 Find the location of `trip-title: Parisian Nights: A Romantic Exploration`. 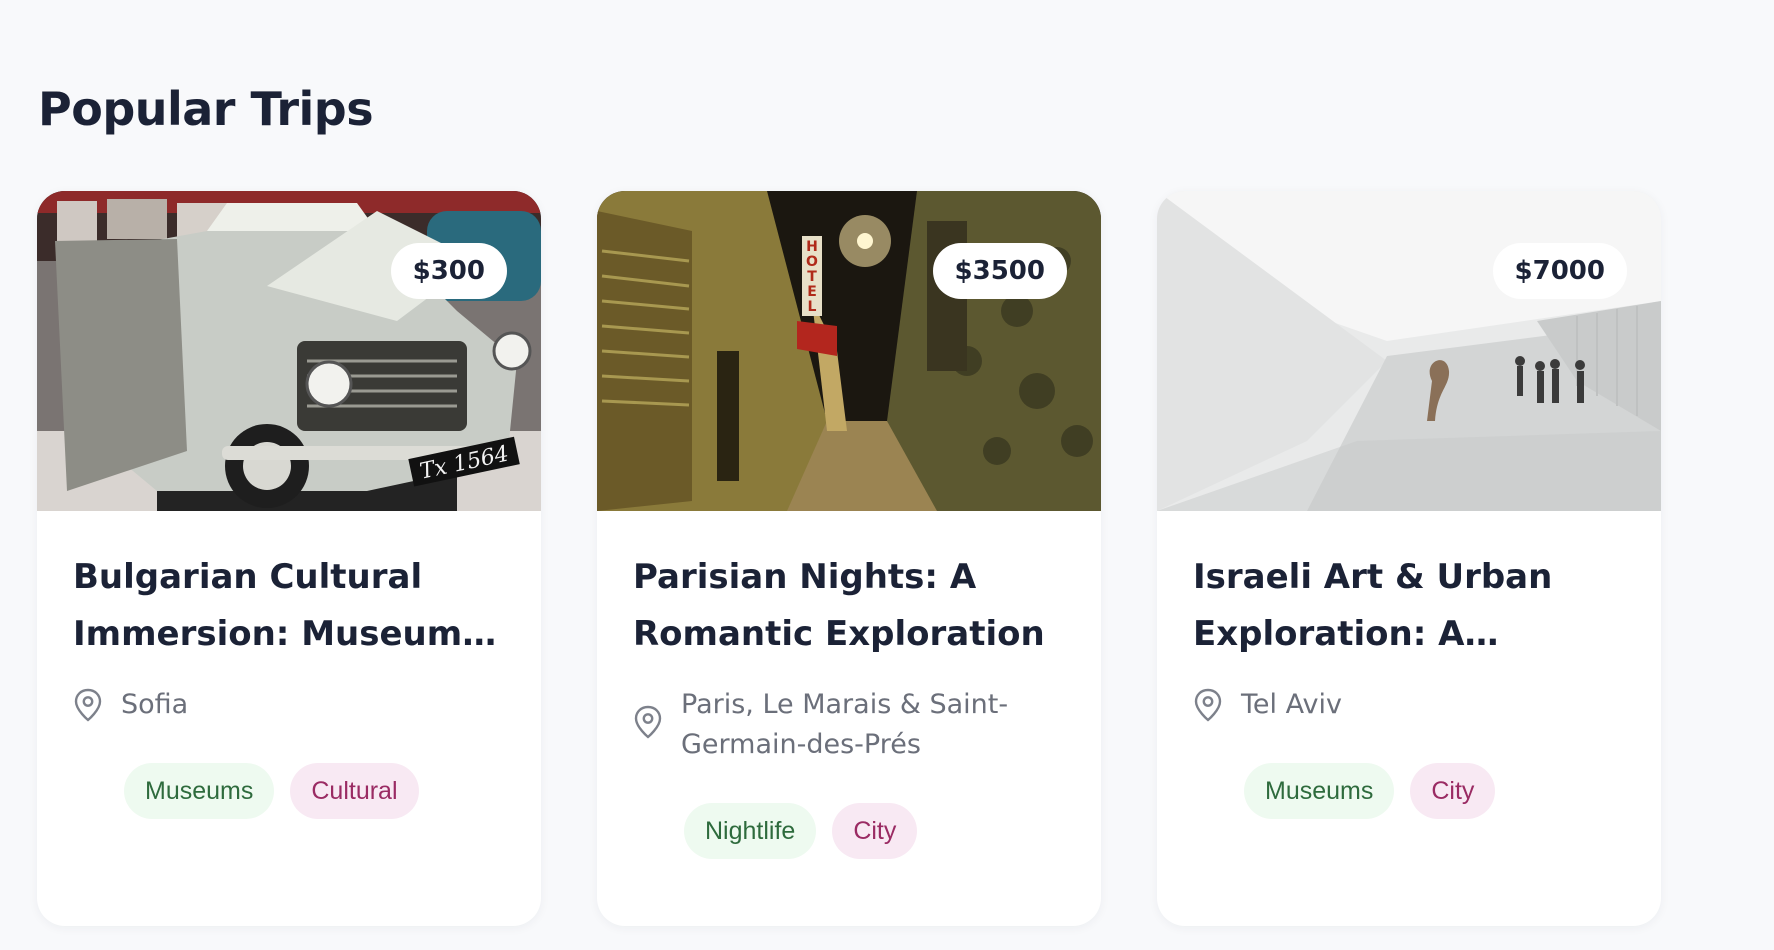

trip-title: Parisian Nights: A Romantic Exploration is located at coordinates (849, 606).